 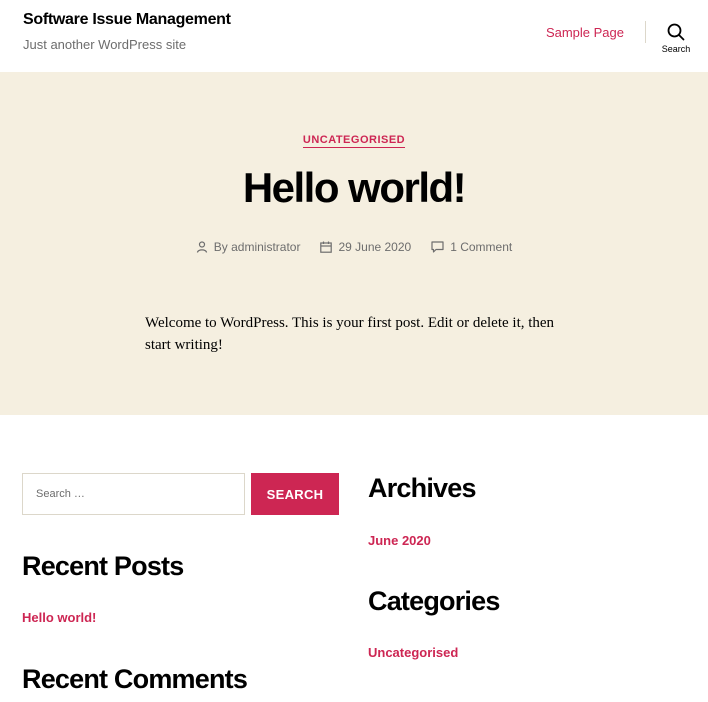 I want to click on search-form: SEARCH, so click(x=180, y=494).